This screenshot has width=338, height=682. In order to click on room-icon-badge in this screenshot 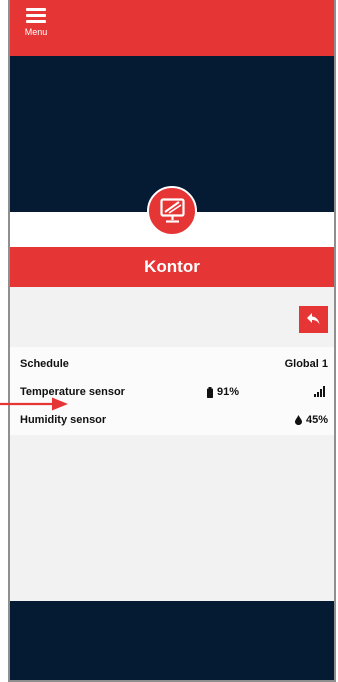, I will do `click(172, 211)`.